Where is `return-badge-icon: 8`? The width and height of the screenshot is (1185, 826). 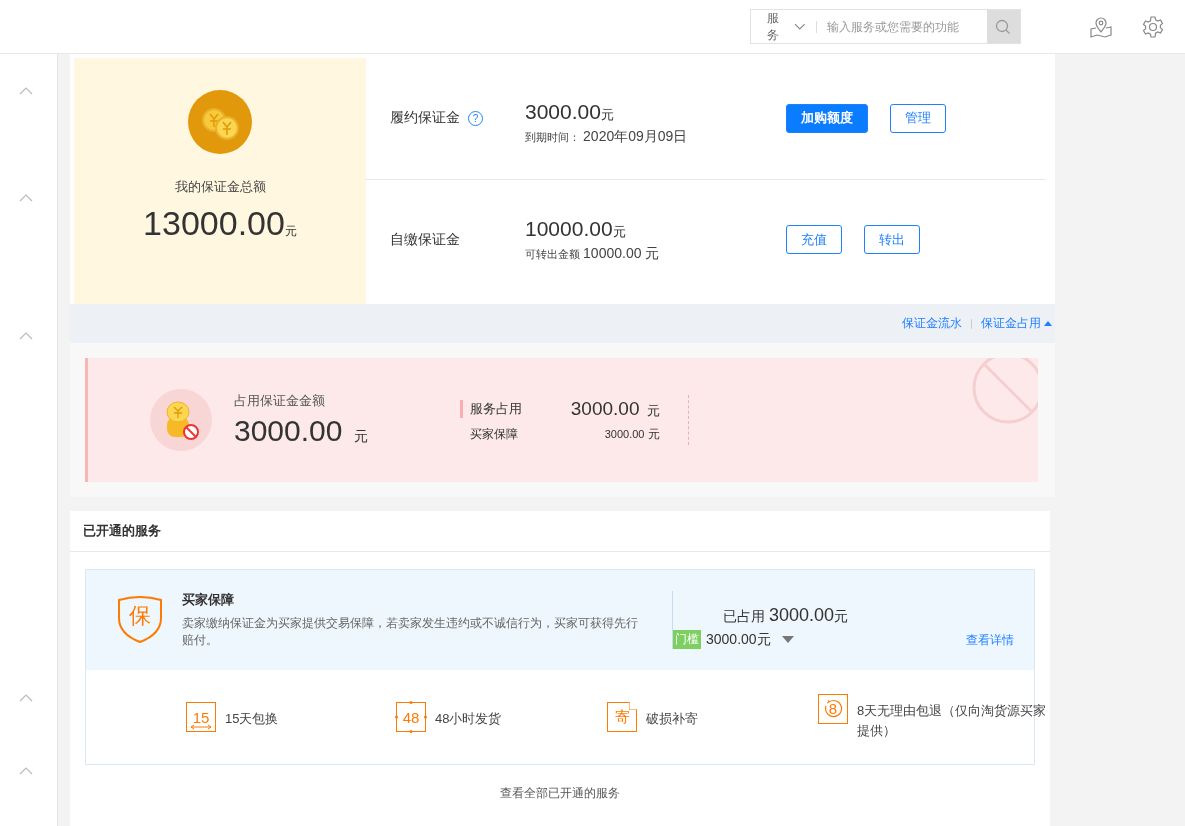 return-badge-icon: 8 is located at coordinates (833, 708).